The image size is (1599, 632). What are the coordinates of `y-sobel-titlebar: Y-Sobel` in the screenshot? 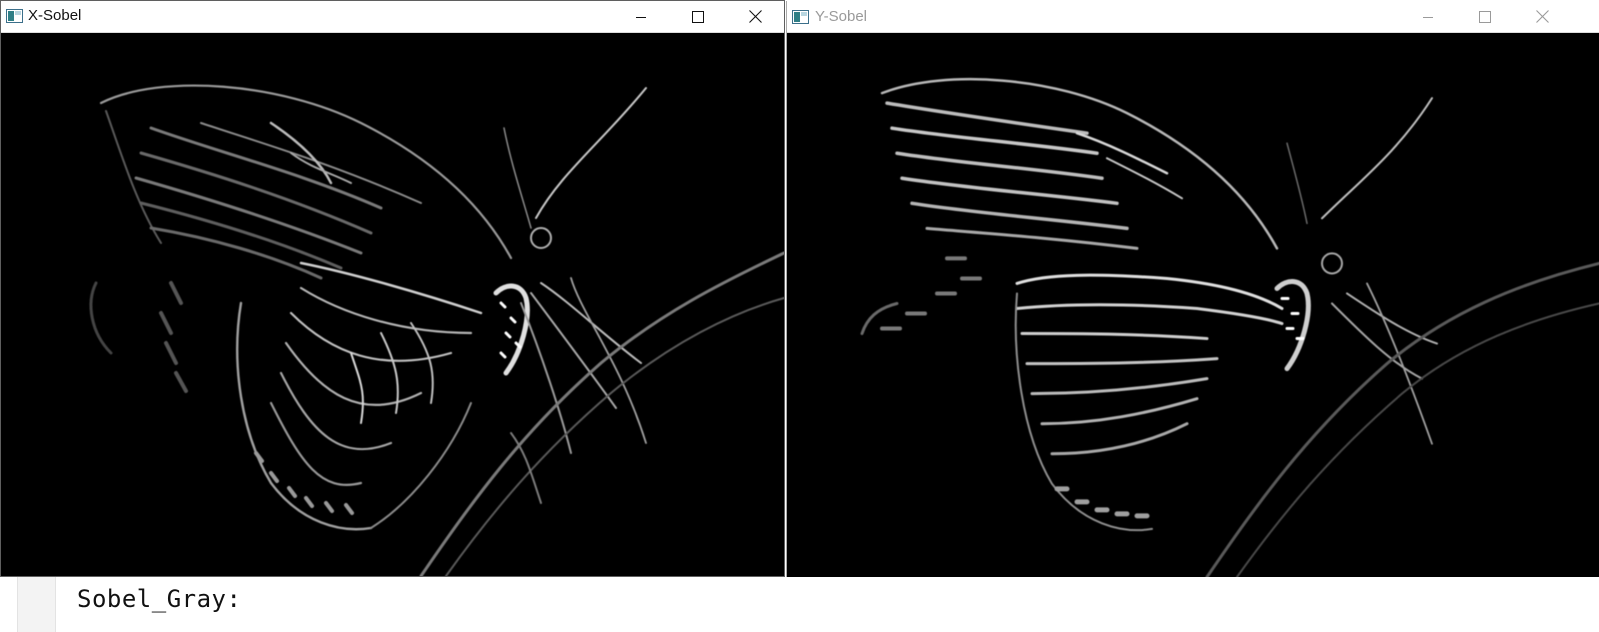 It's located at (1193, 17).